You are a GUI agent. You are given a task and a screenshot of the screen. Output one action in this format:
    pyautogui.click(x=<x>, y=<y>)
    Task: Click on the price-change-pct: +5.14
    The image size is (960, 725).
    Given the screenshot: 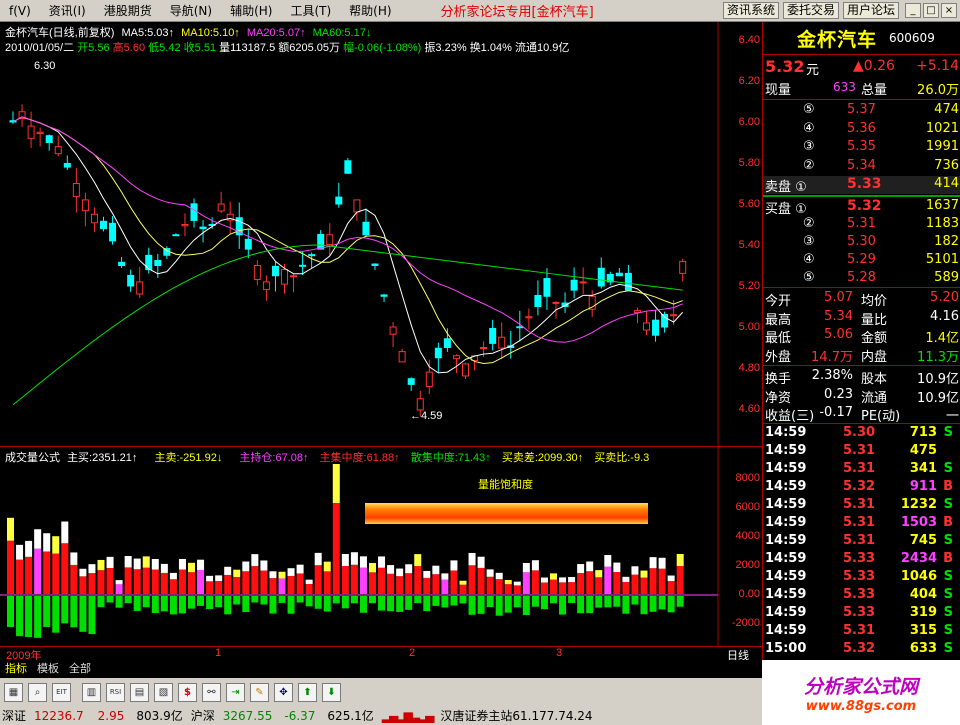 What is the action you would take?
    pyautogui.click(x=937, y=66)
    